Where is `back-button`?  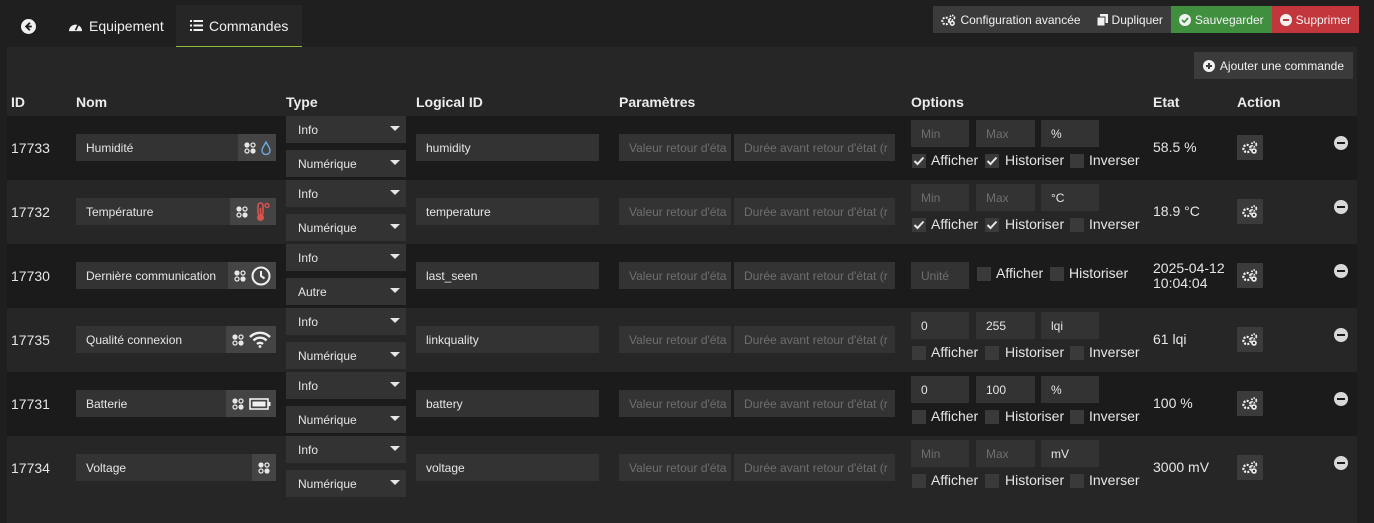 back-button is located at coordinates (28, 26).